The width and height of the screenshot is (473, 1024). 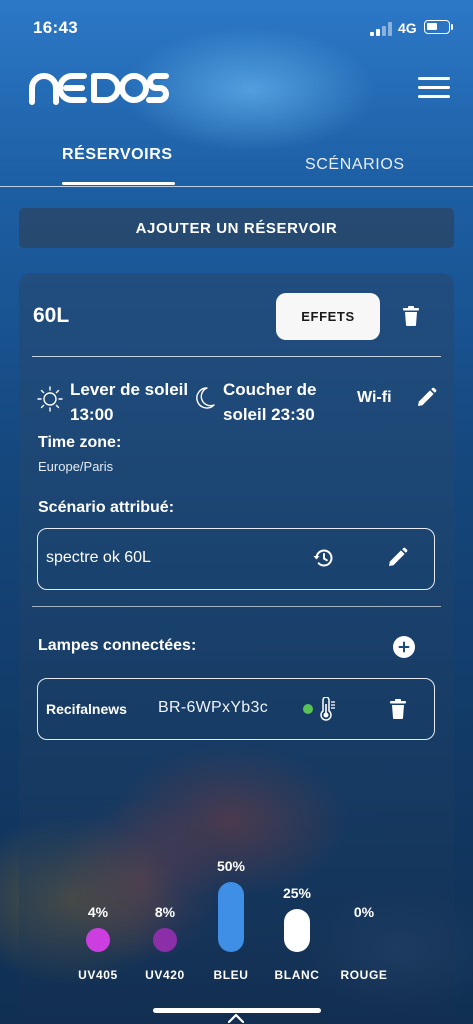 I want to click on add-reservoir-button: AJOUTER UN RÉSERVOIR, so click(x=236, y=228).